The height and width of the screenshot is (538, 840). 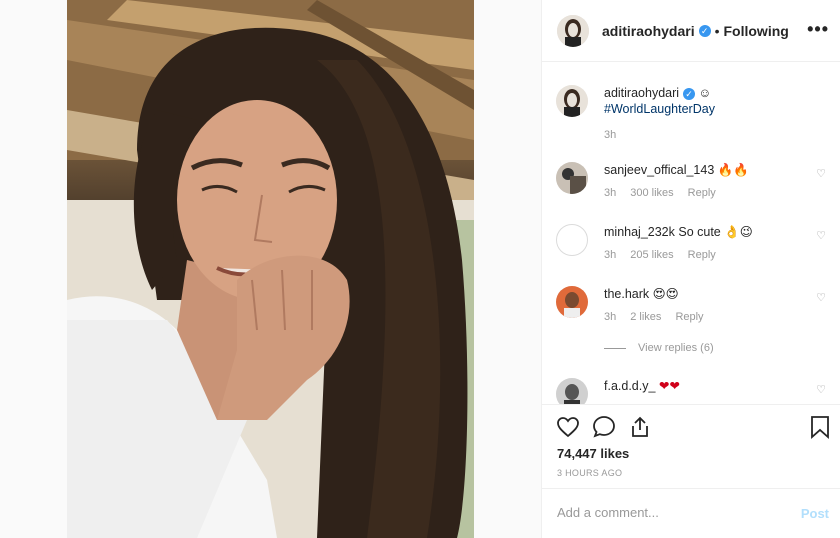 I want to click on author-username: aditiraohydari, so click(x=648, y=31).